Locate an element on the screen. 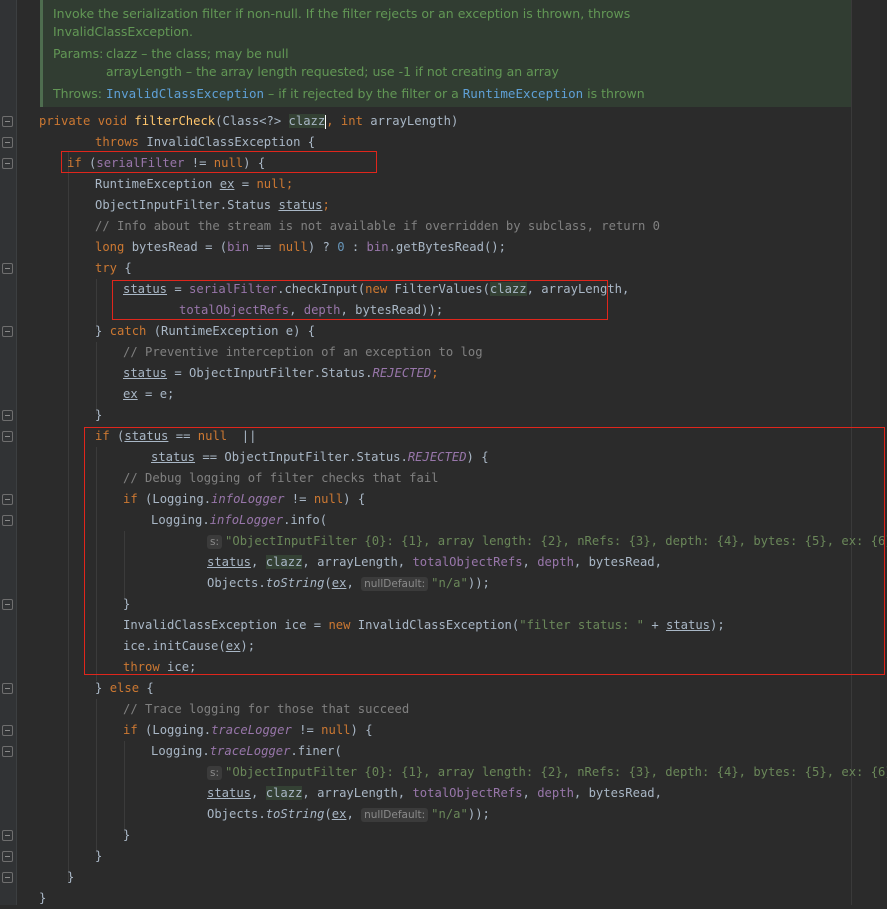  code-token: = e; is located at coordinates (156, 394).